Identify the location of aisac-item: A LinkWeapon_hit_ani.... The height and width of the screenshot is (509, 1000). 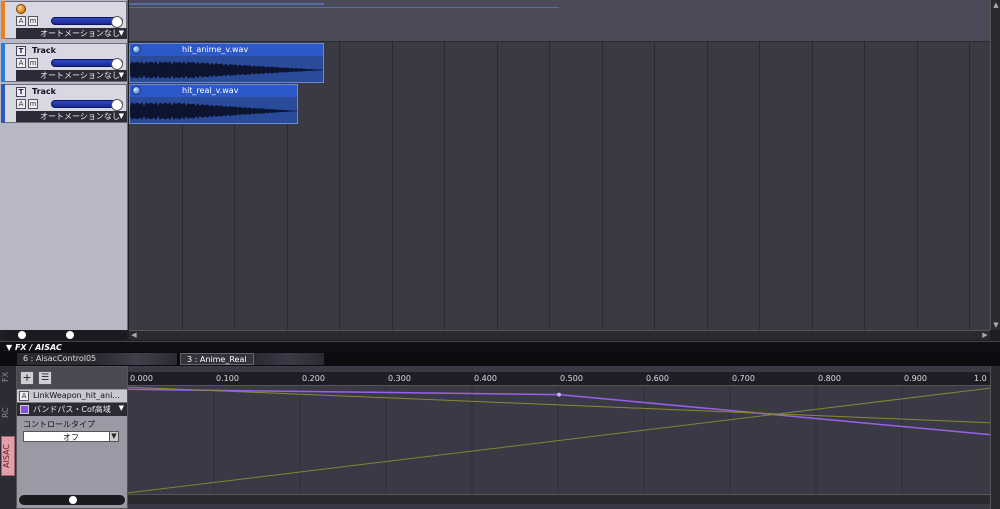
(72, 396).